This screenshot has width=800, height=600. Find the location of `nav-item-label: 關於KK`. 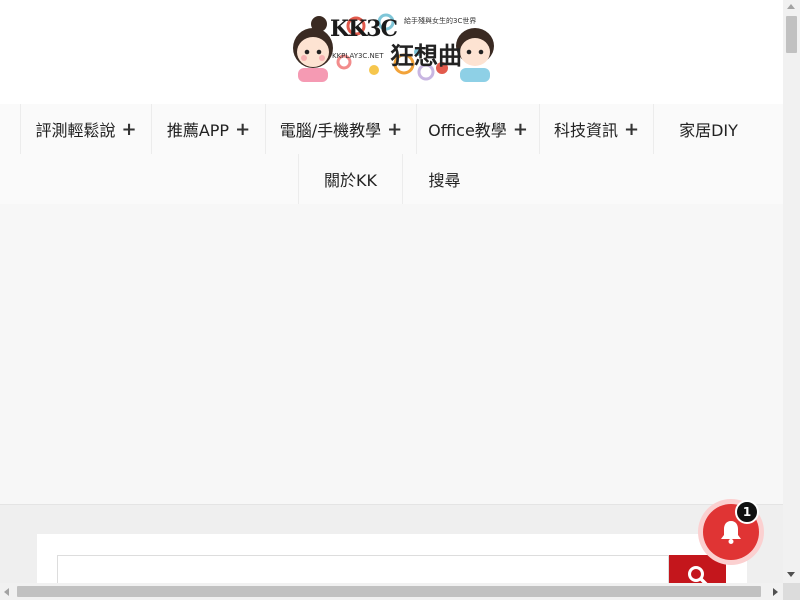

nav-item-label: 關於KK is located at coordinates (350, 180).